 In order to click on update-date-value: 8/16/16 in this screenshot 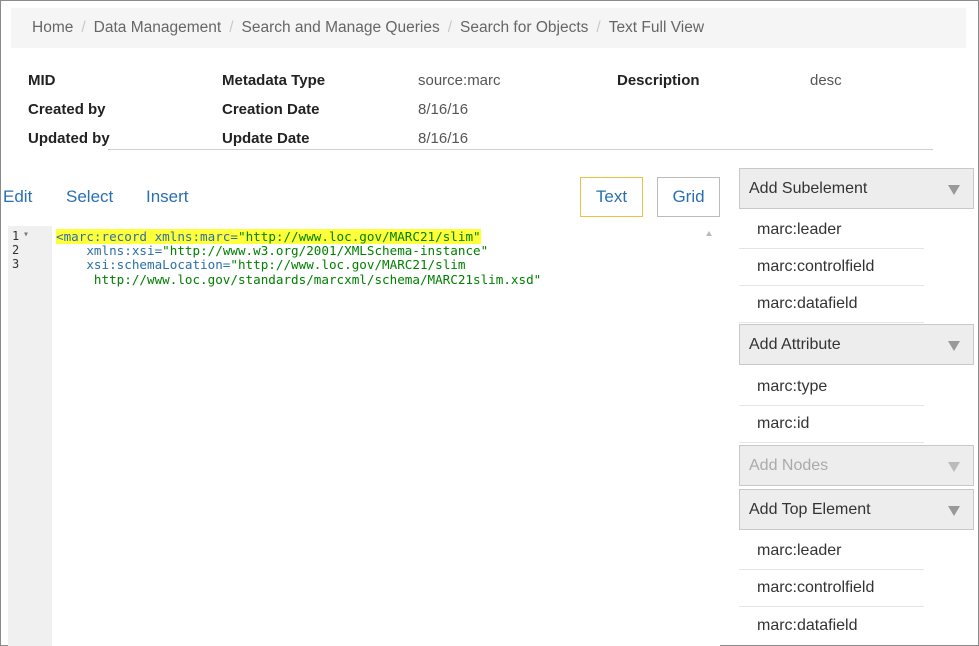, I will do `click(443, 138)`.